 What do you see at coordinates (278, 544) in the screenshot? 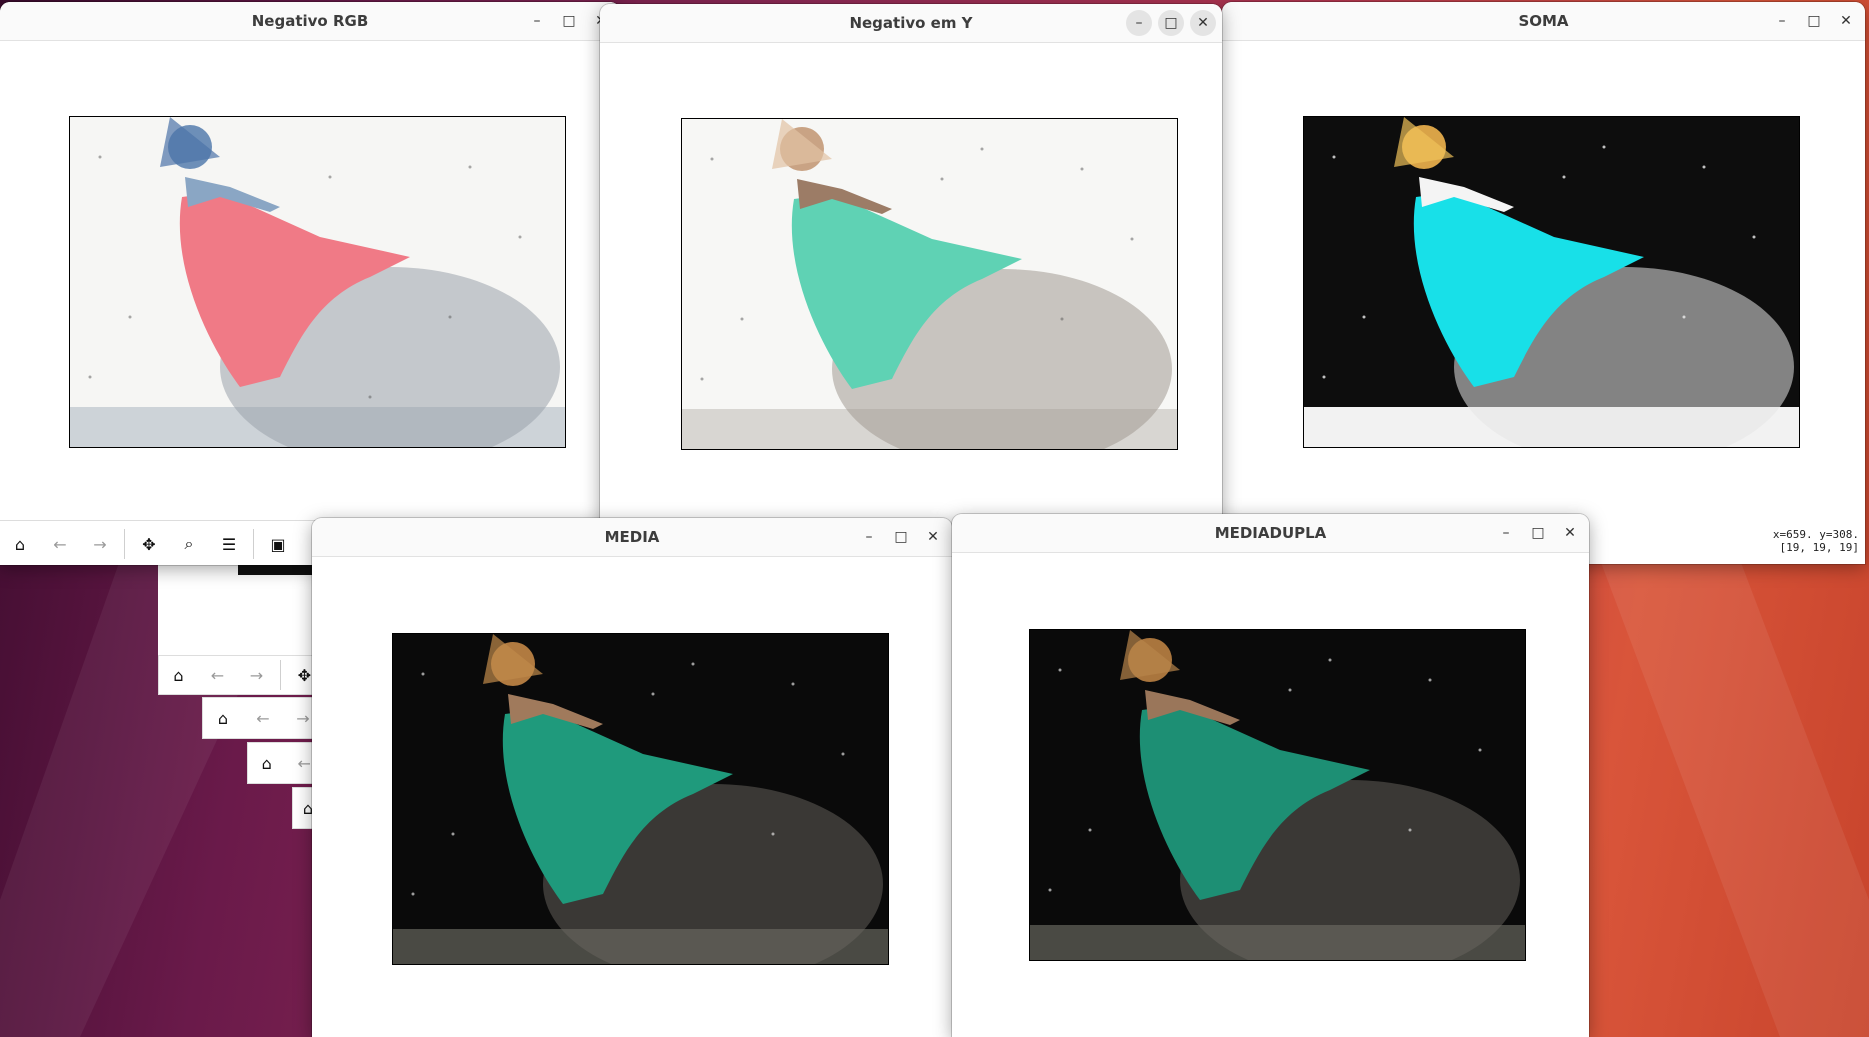
I see `floppy-icon: ▣` at bounding box center [278, 544].